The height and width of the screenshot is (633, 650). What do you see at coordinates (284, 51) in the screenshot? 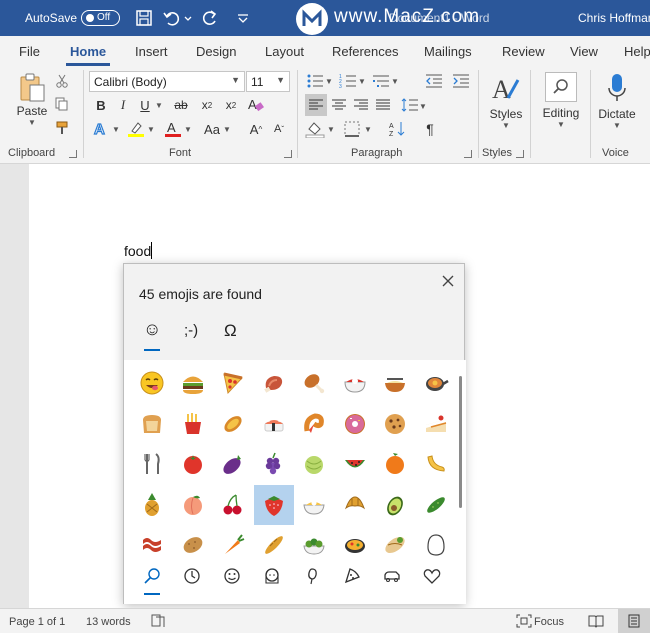
I see `tab-layout: Layout` at bounding box center [284, 51].